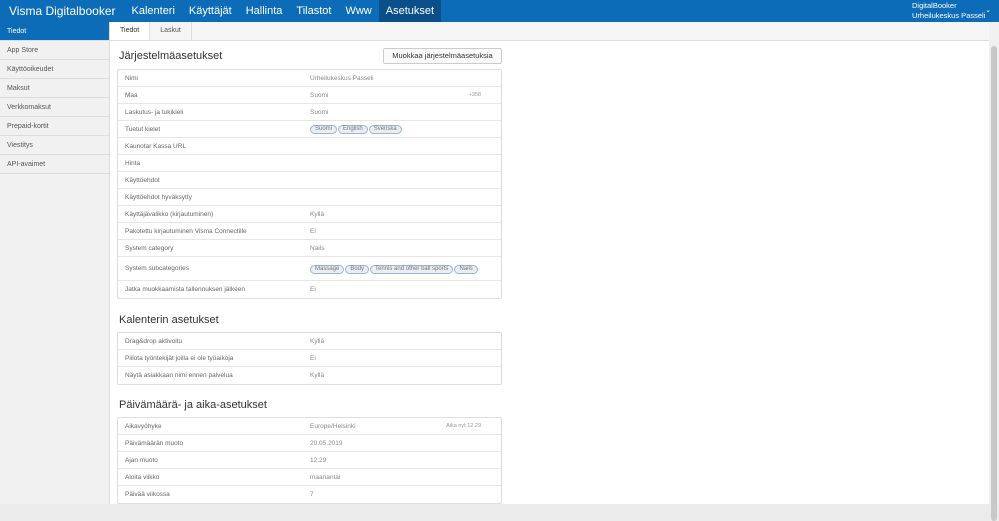  I want to click on tag-chip: English, so click(353, 129).